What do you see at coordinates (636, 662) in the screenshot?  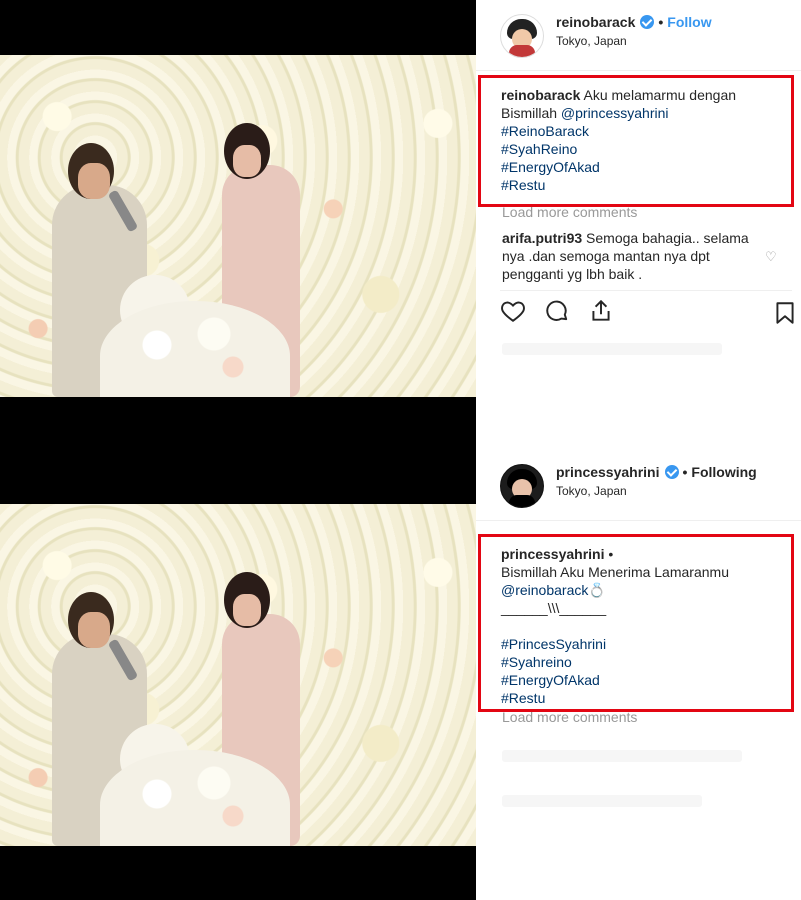 I see `hashtag-link: #Syahreino` at bounding box center [636, 662].